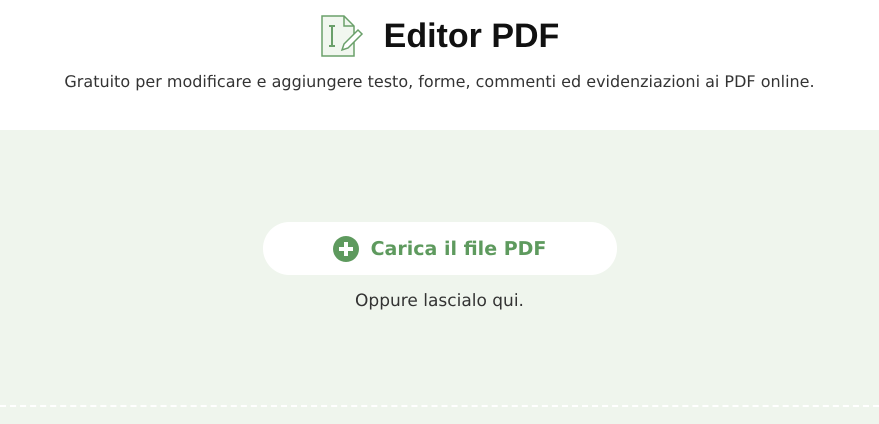  What do you see at coordinates (345, 249) in the screenshot?
I see `plus-circle-icon` at bounding box center [345, 249].